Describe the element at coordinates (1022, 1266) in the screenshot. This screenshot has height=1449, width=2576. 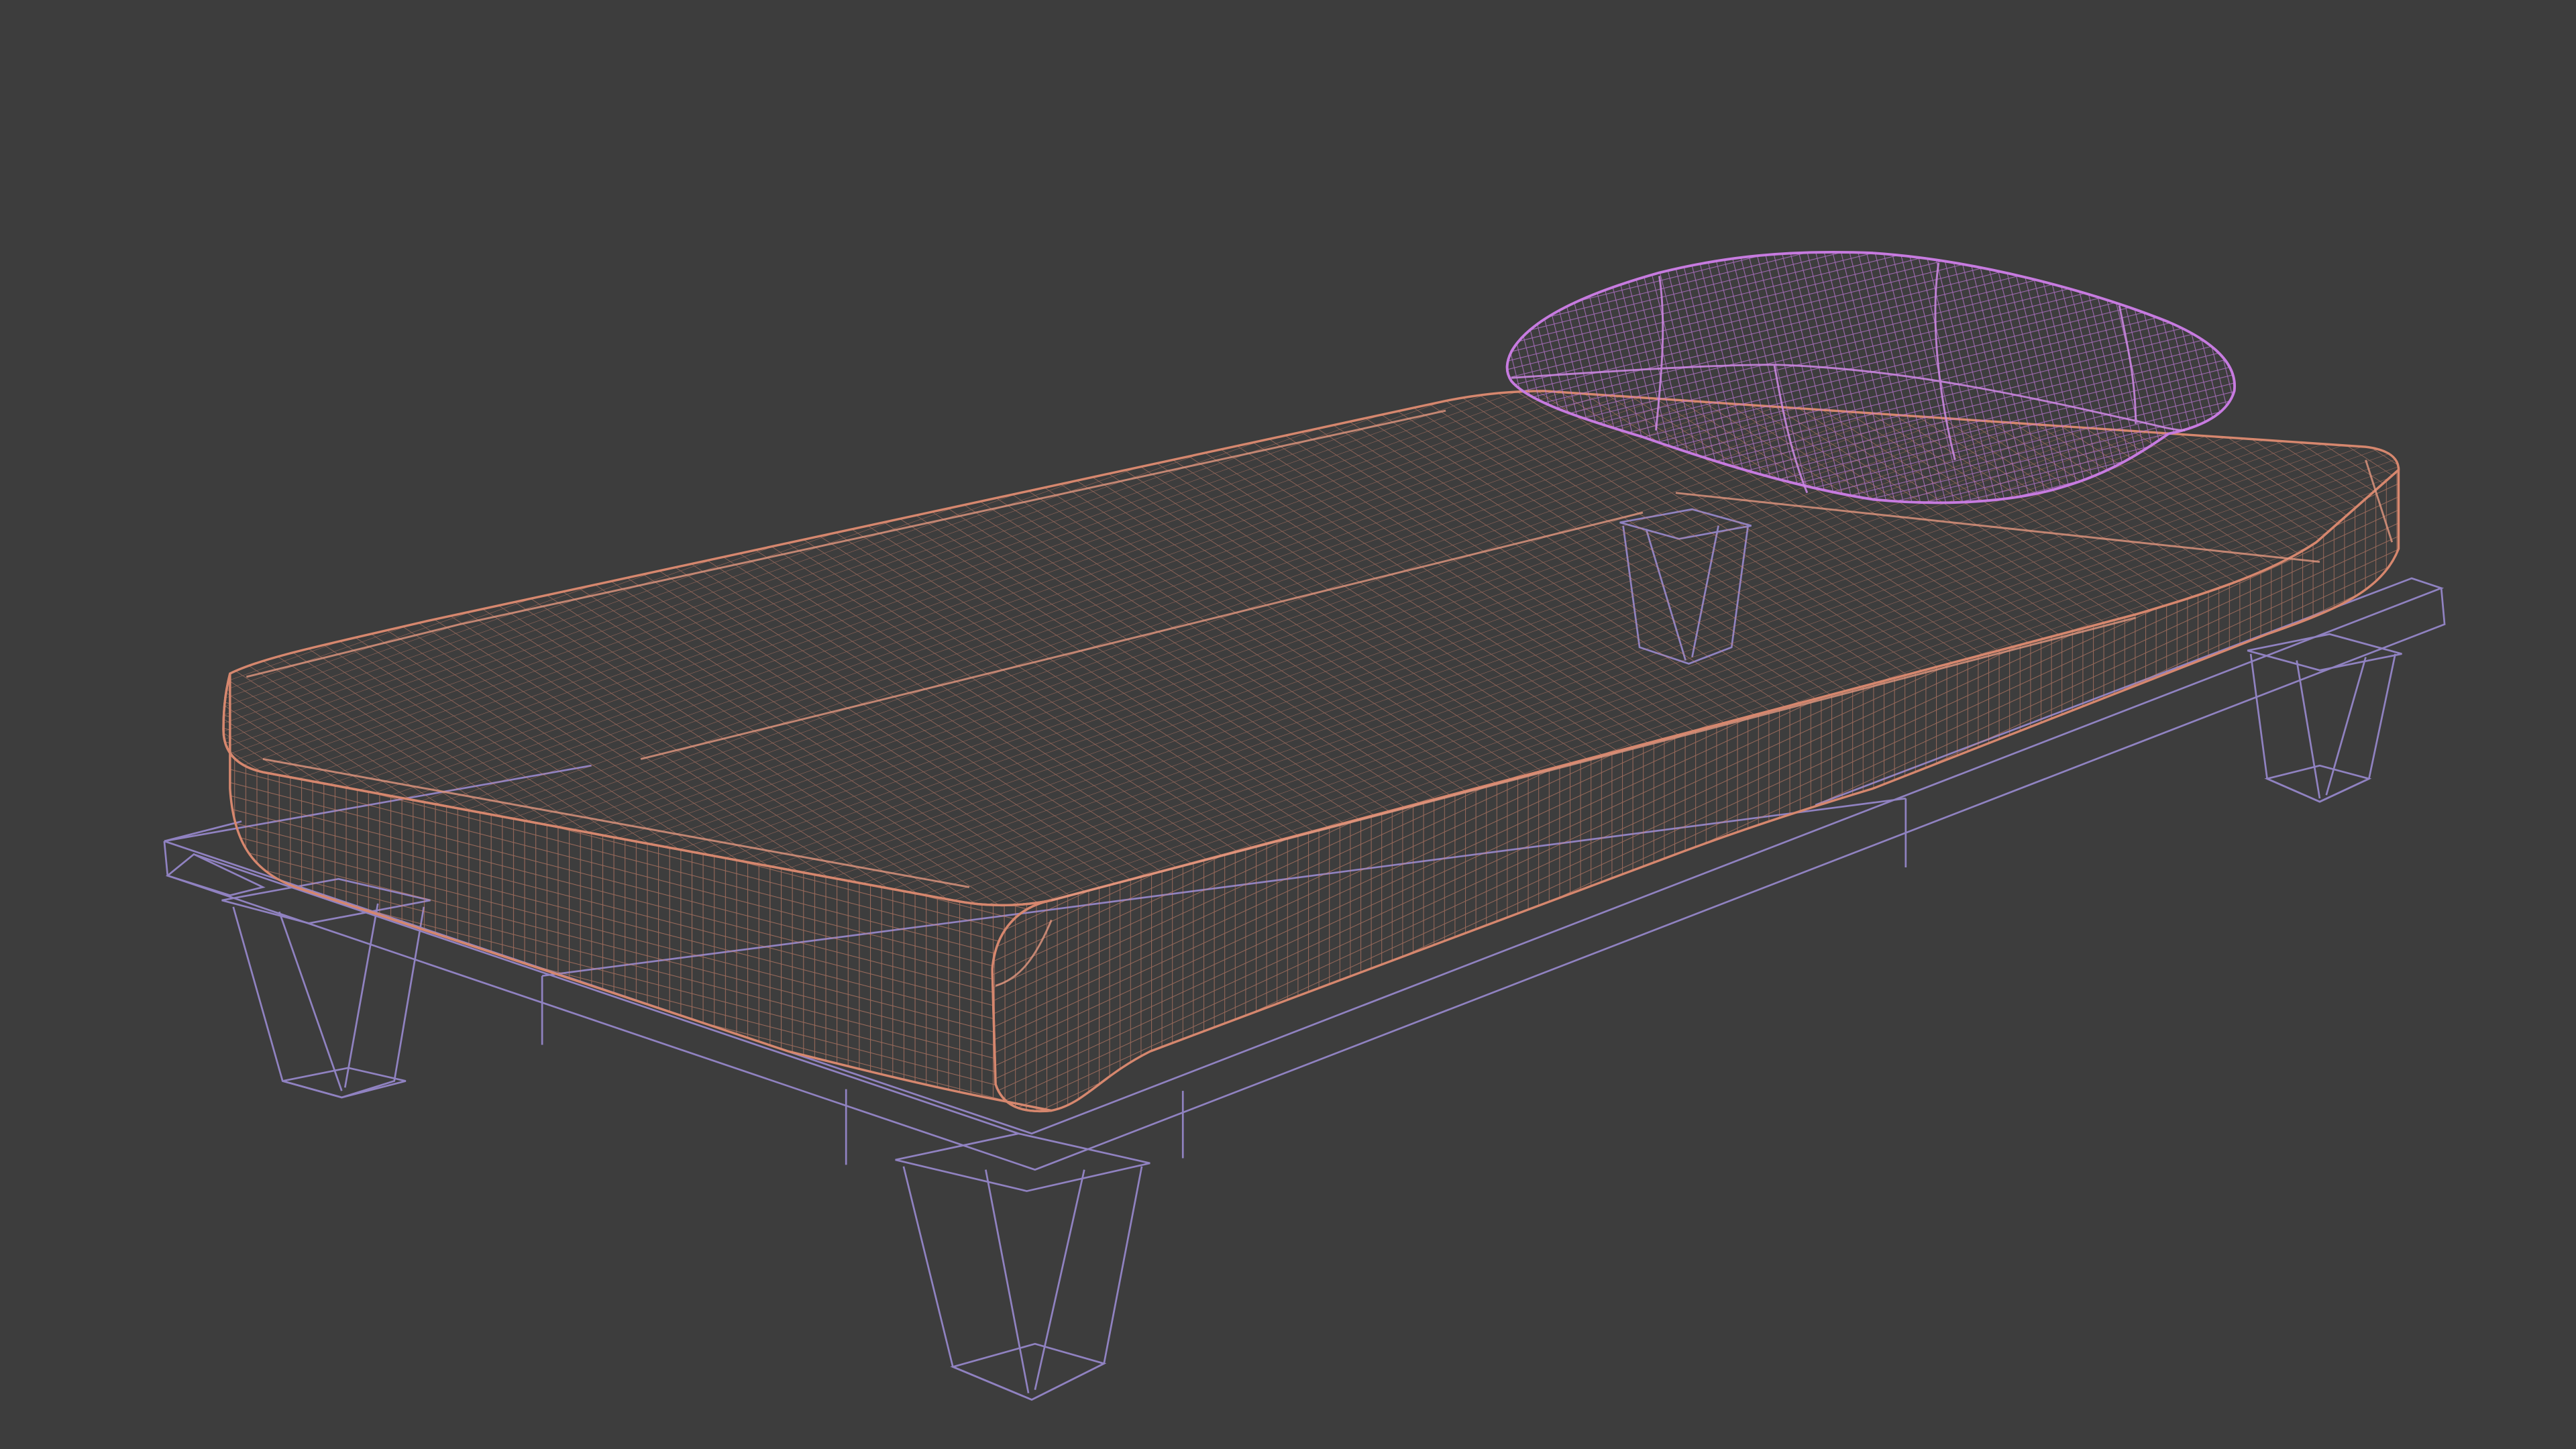
I see `frame-leg-front-center` at that location.